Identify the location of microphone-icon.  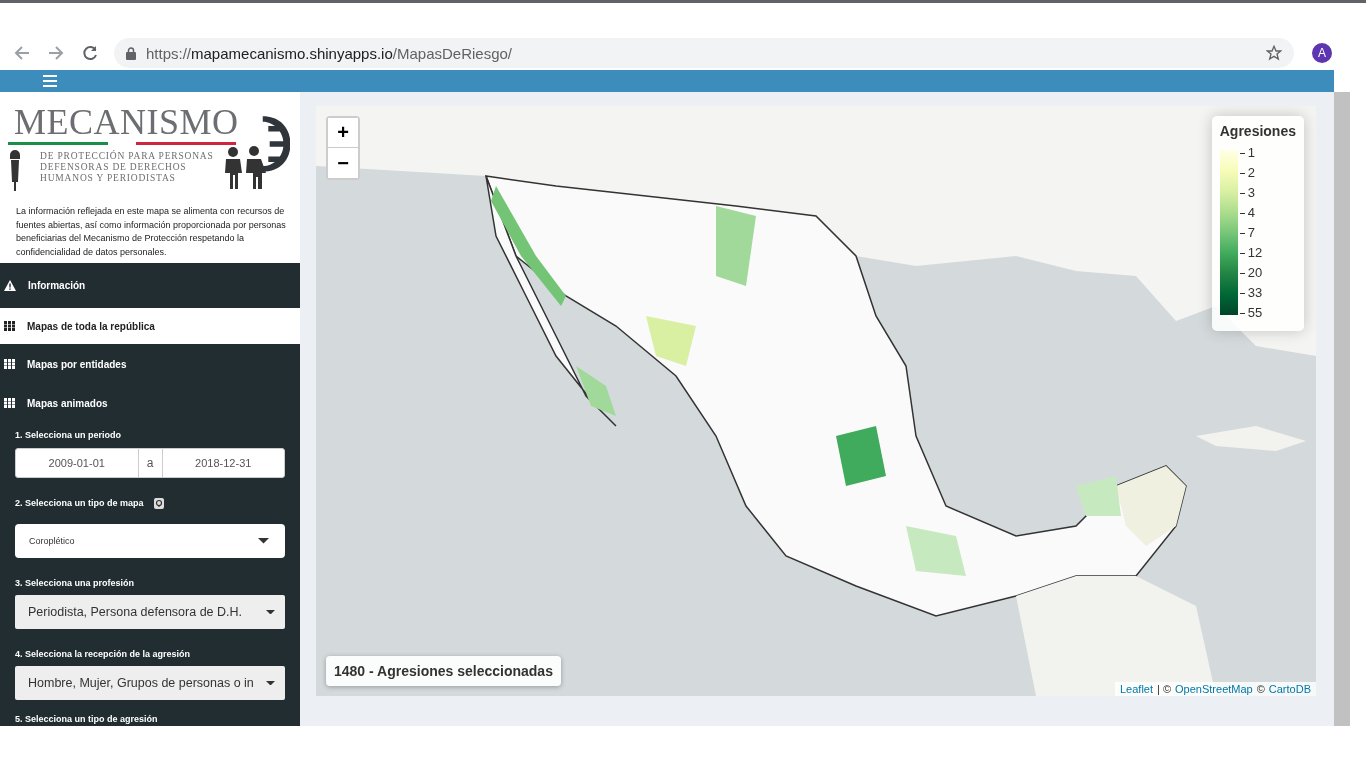
(15, 170).